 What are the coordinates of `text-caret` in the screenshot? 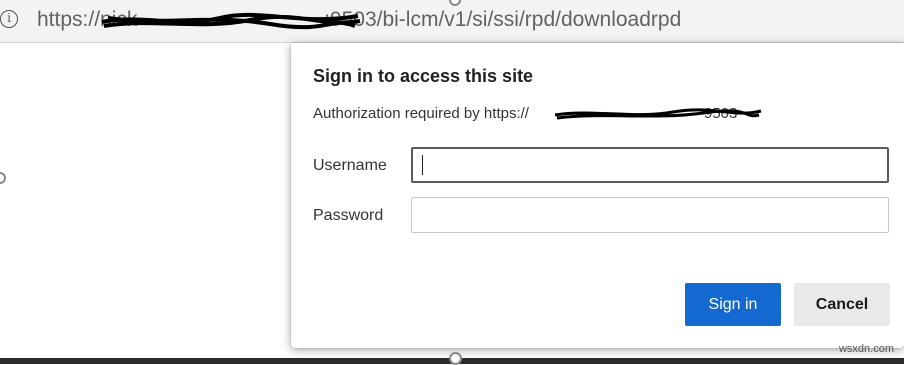 It's located at (422, 165).